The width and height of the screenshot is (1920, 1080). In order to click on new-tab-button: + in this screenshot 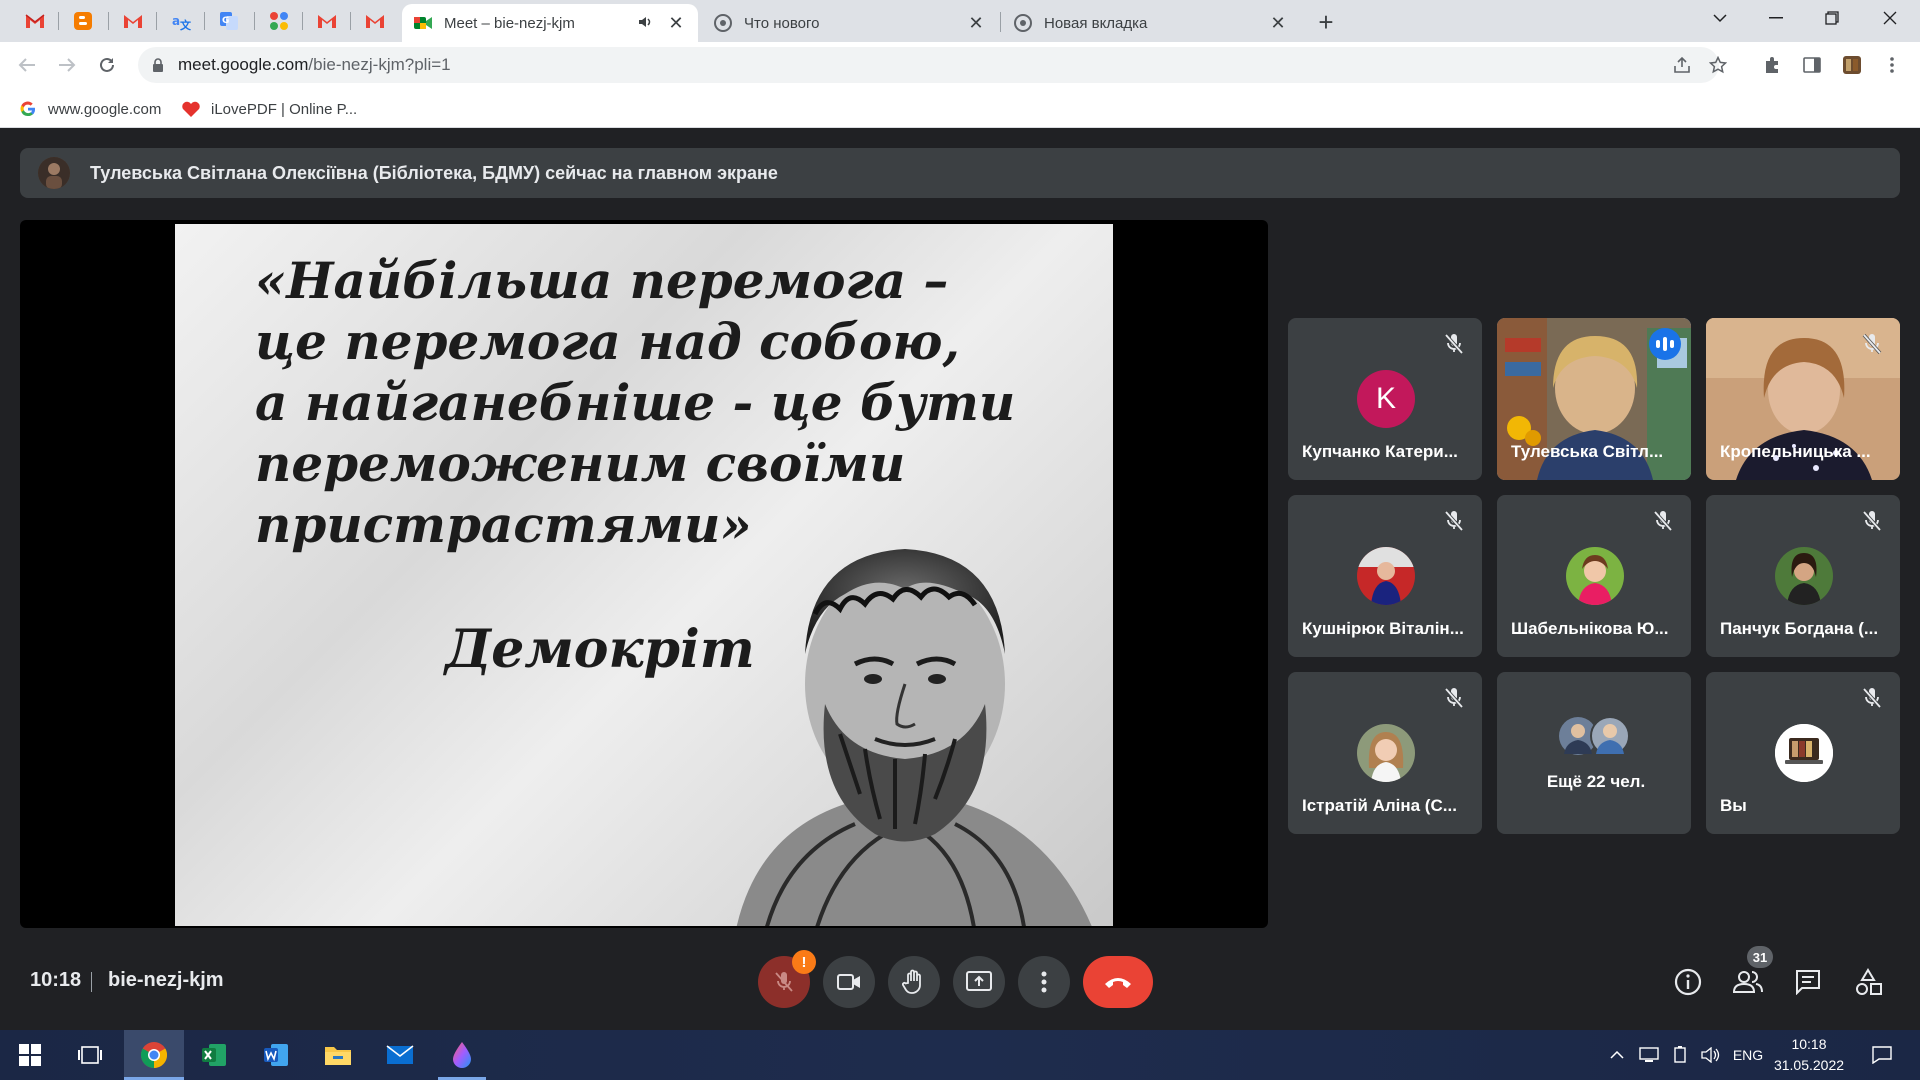, I will do `click(1326, 22)`.